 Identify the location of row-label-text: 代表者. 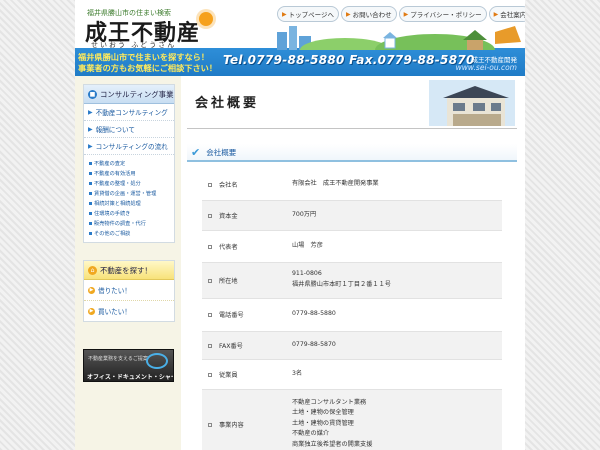
(228, 247).